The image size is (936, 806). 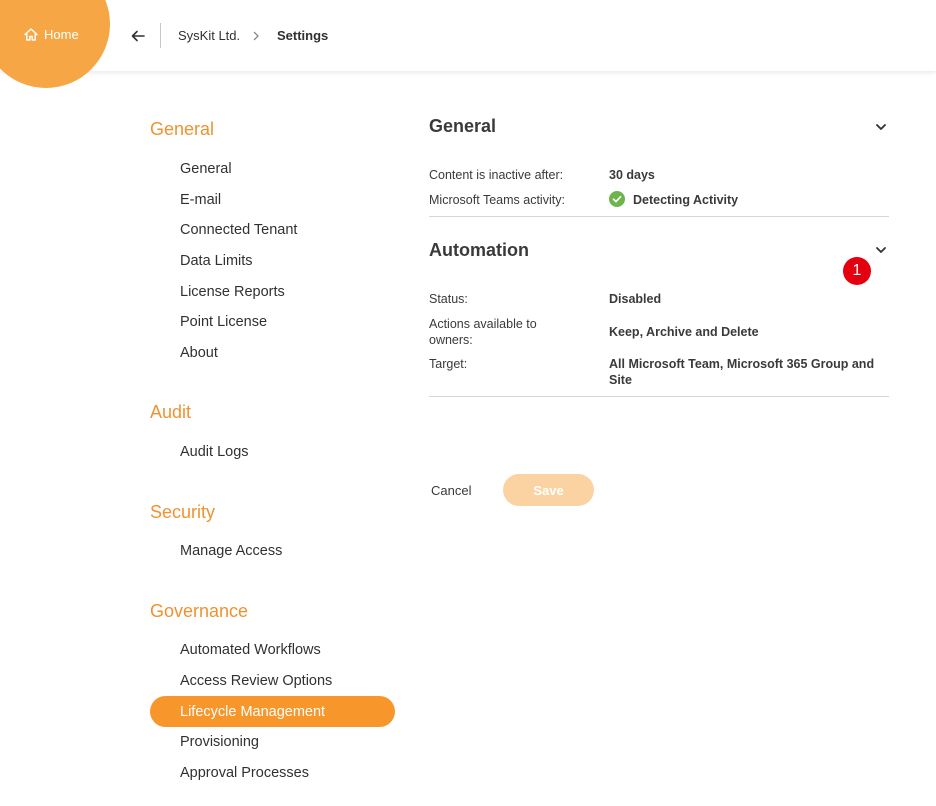 What do you see at coordinates (199, 353) in the screenshot?
I see `sidebar-item-about: About` at bounding box center [199, 353].